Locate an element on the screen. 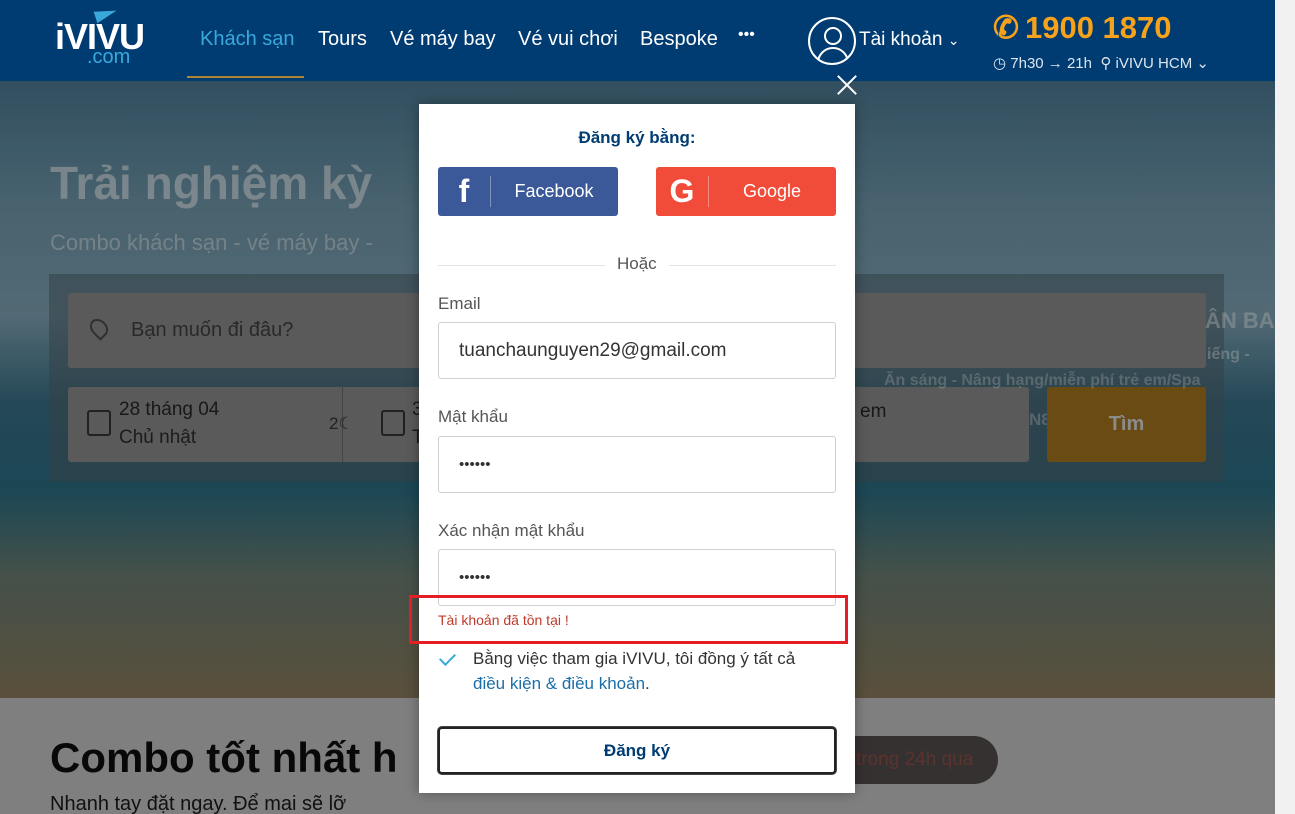 The width and height of the screenshot is (1295, 814). active-tab-indicator is located at coordinates (245, 77).